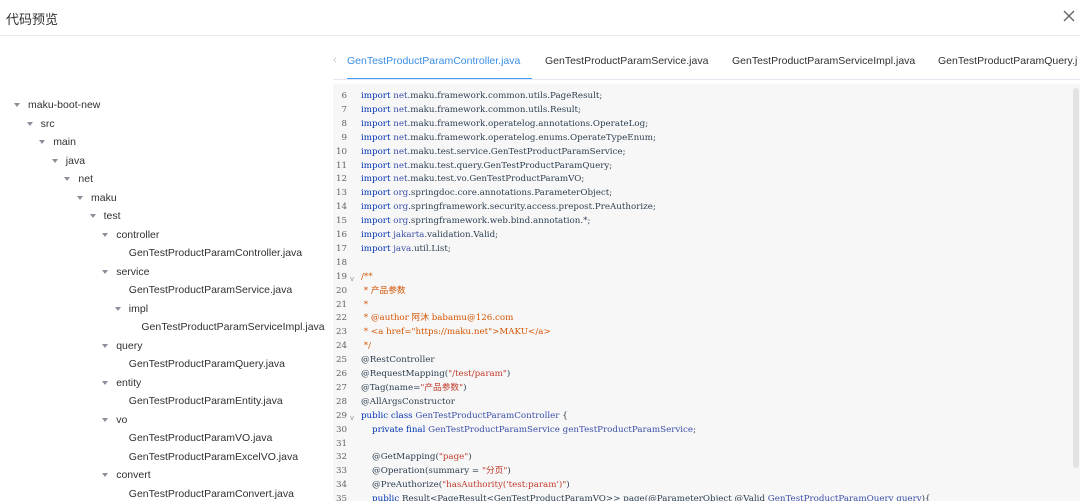 This screenshot has height=501, width=1080. What do you see at coordinates (439, 78) in the screenshot?
I see `active-tab-indicator` at bounding box center [439, 78].